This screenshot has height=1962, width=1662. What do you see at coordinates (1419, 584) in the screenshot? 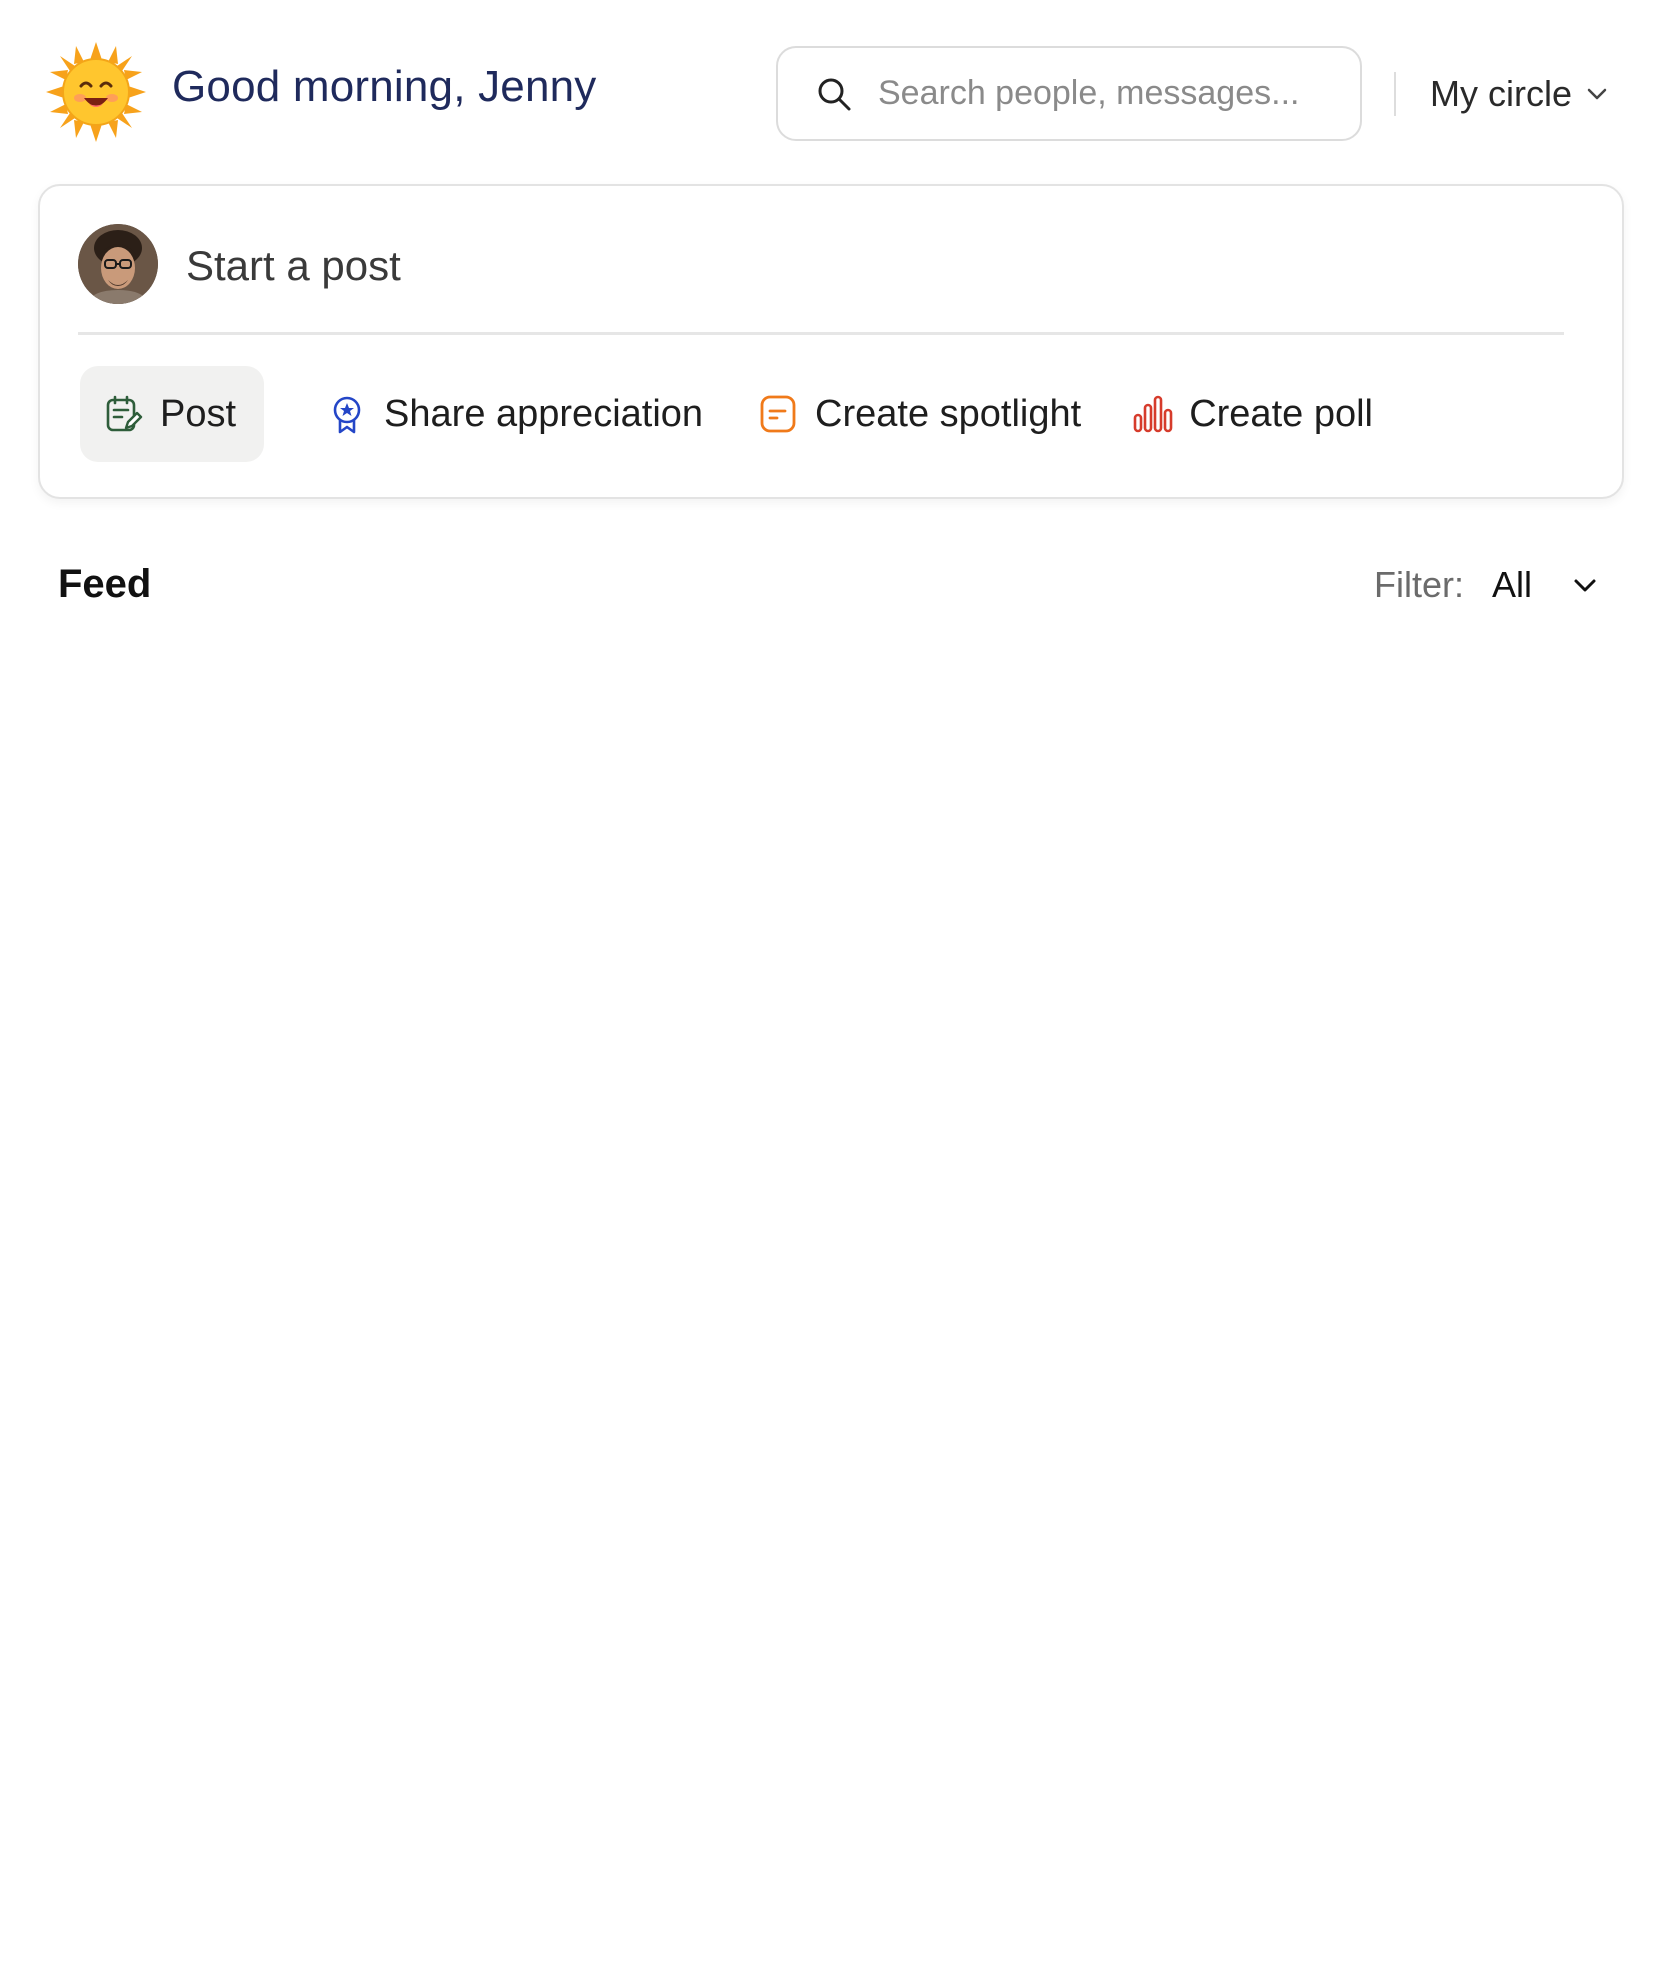
I see `filter-label: Filter:` at bounding box center [1419, 584].